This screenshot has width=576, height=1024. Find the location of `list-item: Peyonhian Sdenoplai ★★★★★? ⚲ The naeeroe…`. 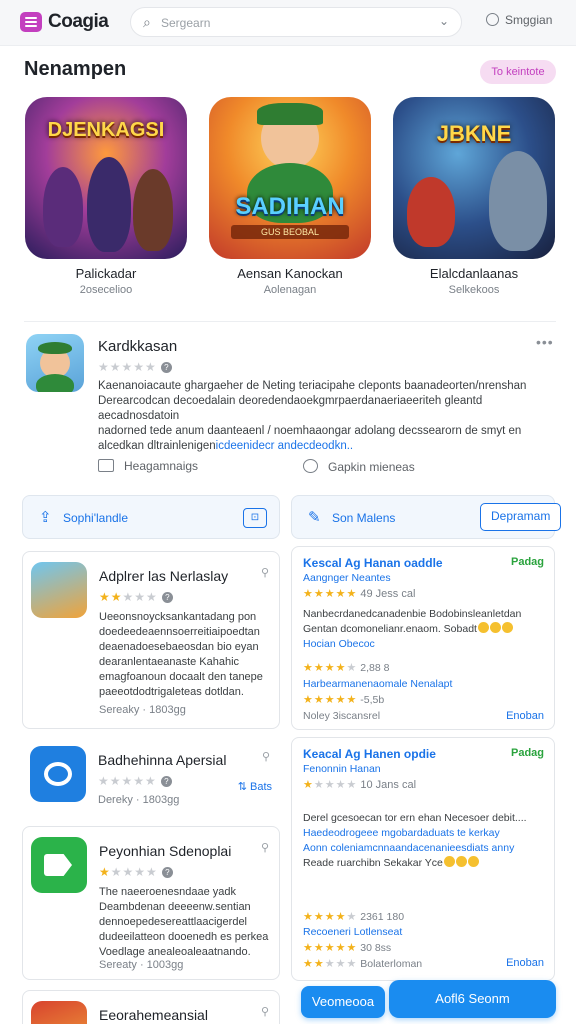

list-item: Peyonhian Sdenoplai ★★★★★? ⚲ The naeeroe… is located at coordinates (151, 903).